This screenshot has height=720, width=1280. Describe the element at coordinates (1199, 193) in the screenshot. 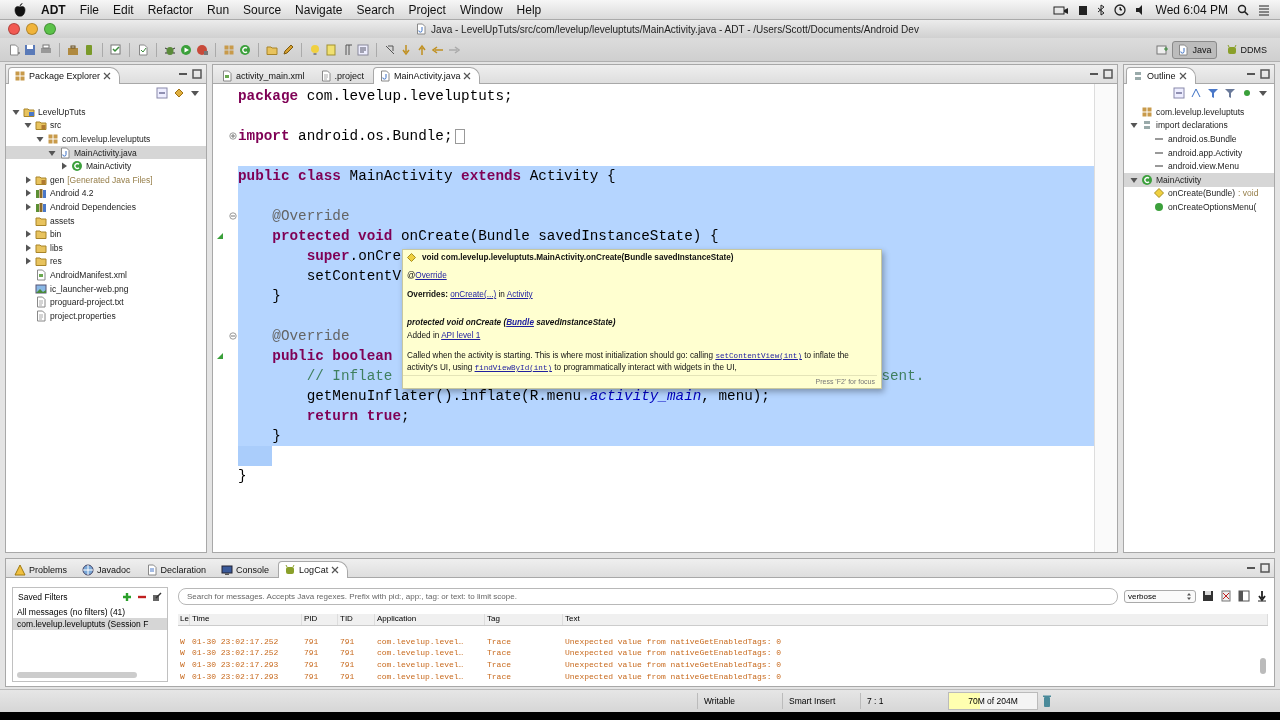

I see `tree-item: onCreate(Bundle) : void` at that location.